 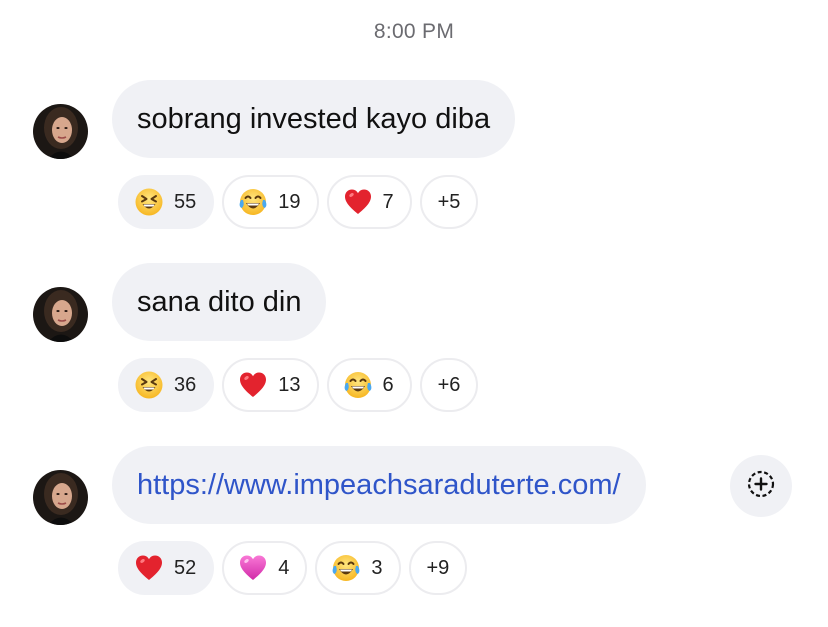 I want to click on message-bubble: sana dito din, so click(x=219, y=302).